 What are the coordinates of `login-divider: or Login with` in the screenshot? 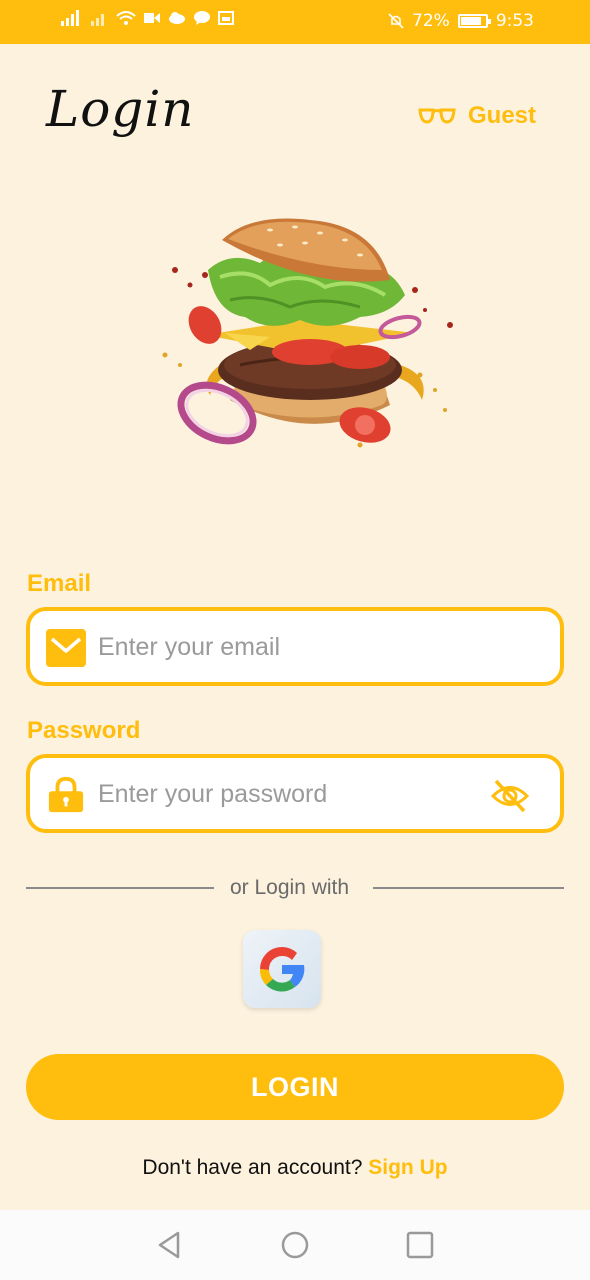 It's located at (295, 889).